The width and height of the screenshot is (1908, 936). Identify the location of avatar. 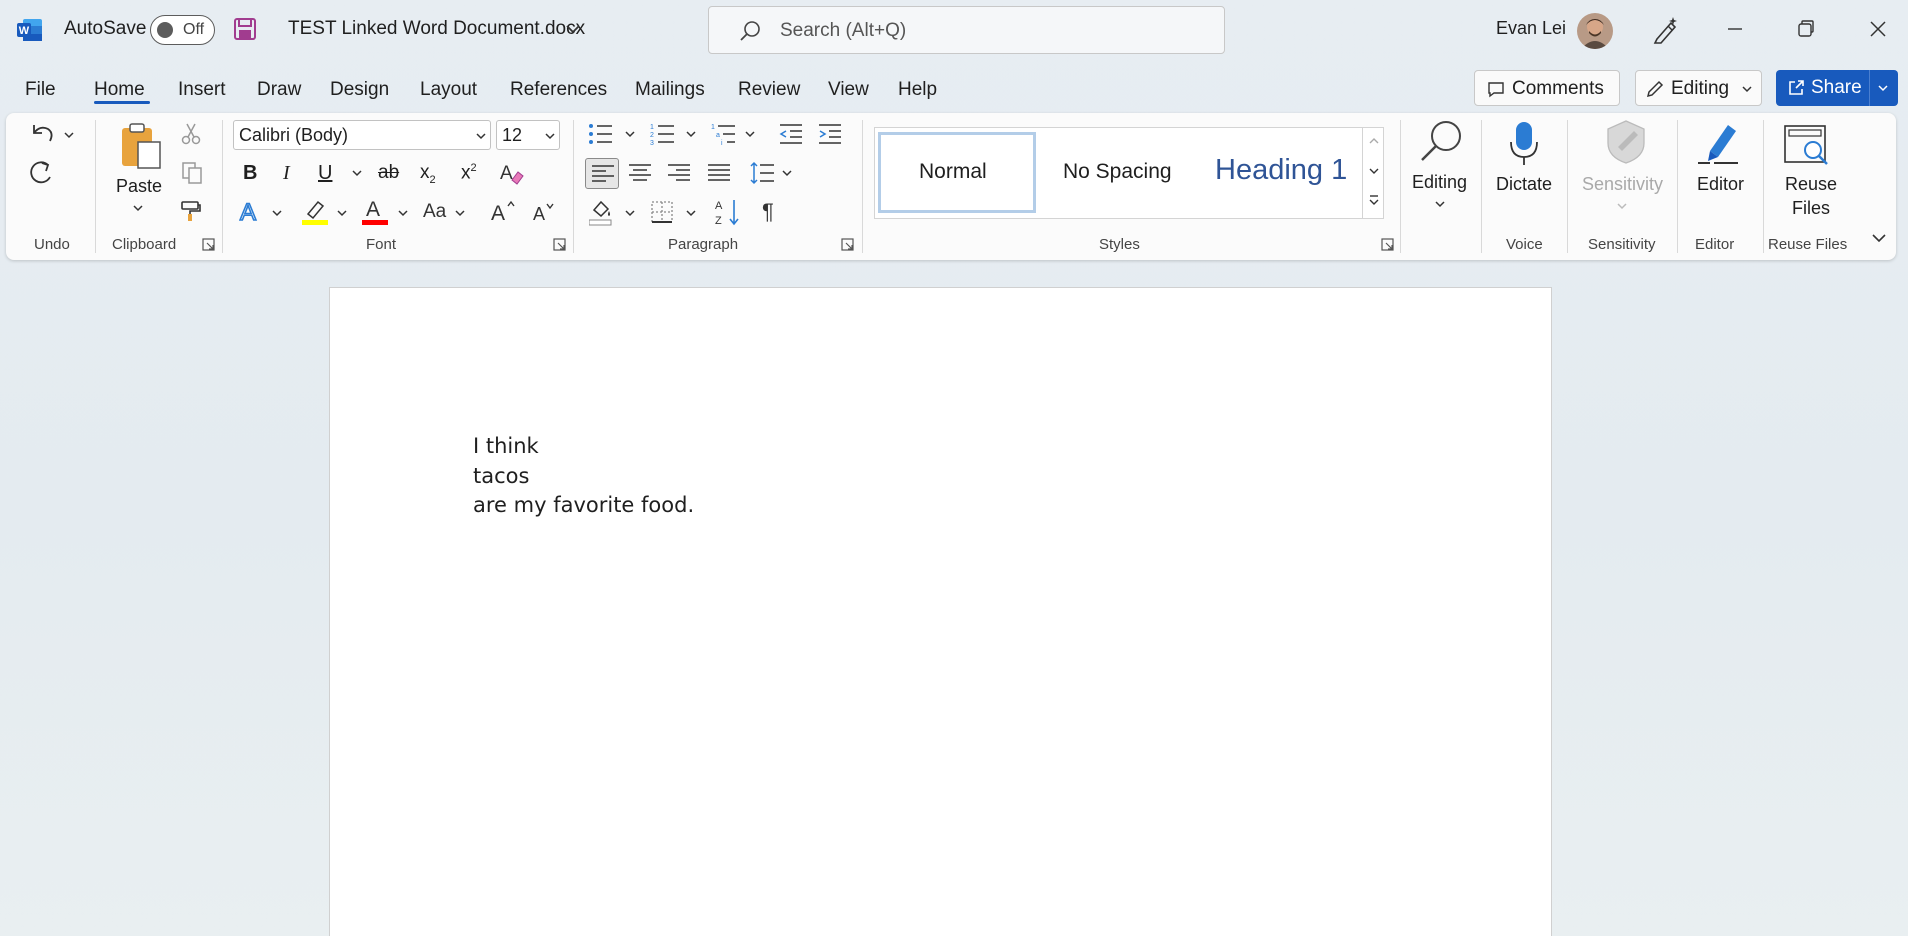
(1595, 31).